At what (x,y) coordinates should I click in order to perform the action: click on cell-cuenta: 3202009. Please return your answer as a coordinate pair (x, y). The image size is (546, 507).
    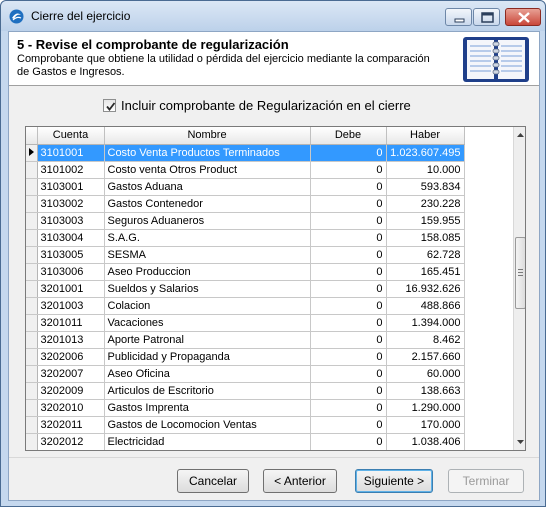
    Looking at the image, I should click on (71, 391).